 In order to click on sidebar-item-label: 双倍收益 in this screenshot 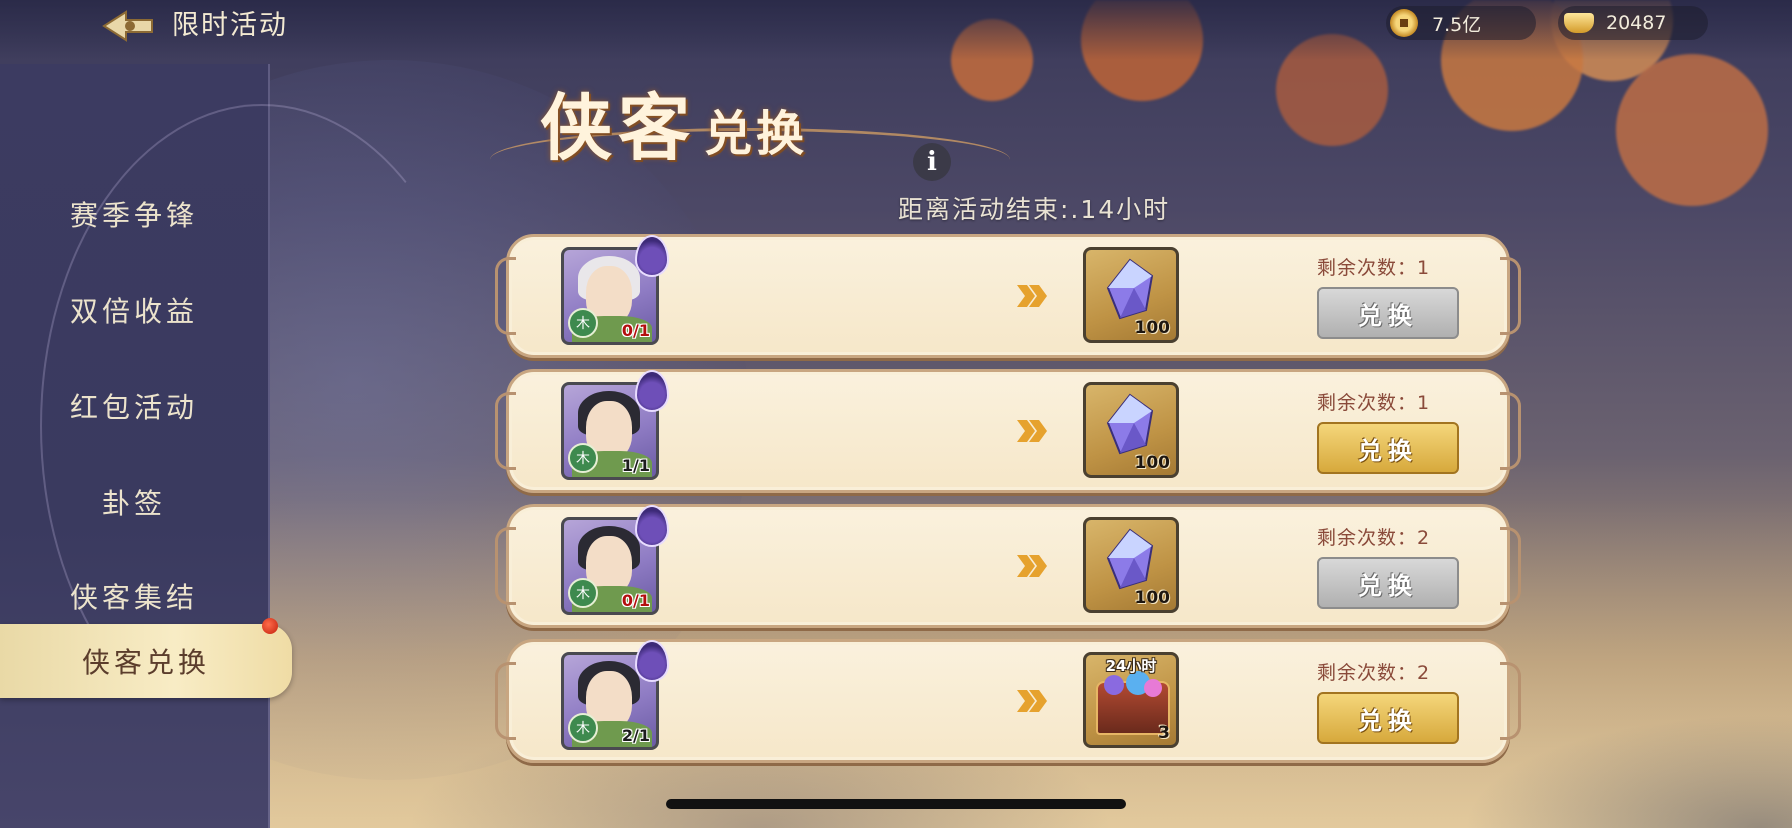, I will do `click(133, 311)`.